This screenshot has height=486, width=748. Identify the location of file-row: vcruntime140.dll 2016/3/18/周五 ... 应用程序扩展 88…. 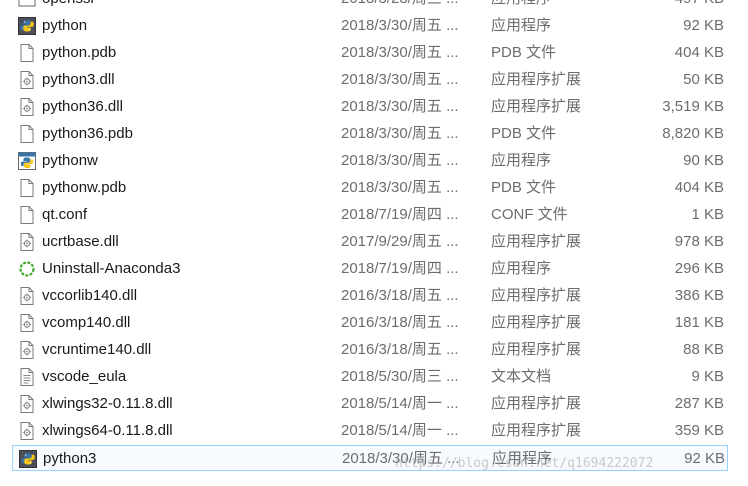
(370, 350).